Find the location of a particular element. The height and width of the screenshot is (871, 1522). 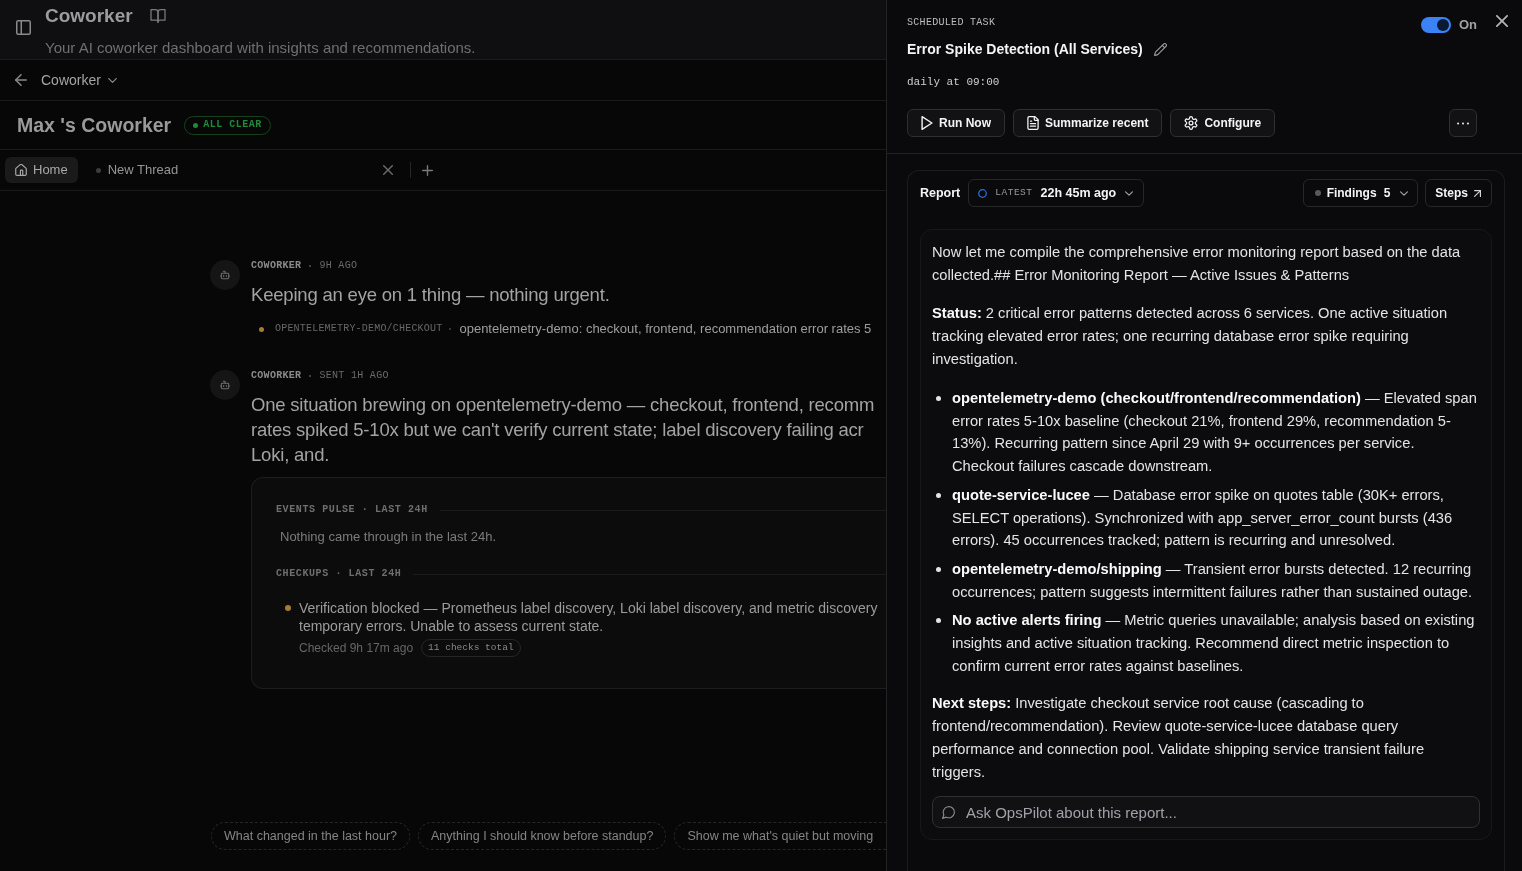

app-title: Coworker is located at coordinates (89, 16).